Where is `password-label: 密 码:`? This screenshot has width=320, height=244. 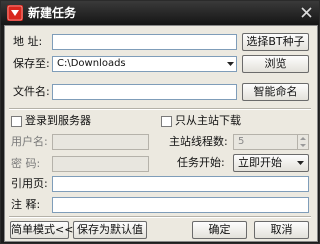
password-label: 密 码: is located at coordinates (26, 163).